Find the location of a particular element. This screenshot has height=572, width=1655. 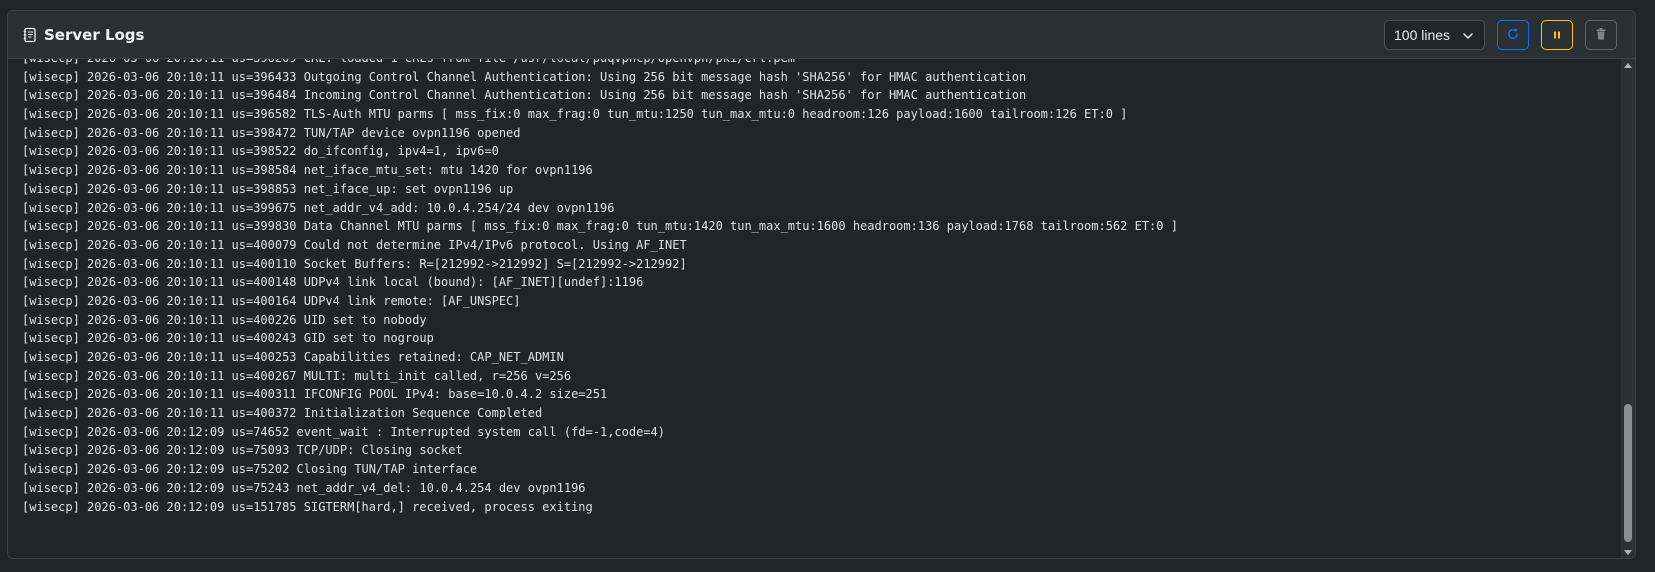

clear-logs-button is located at coordinates (1601, 35).